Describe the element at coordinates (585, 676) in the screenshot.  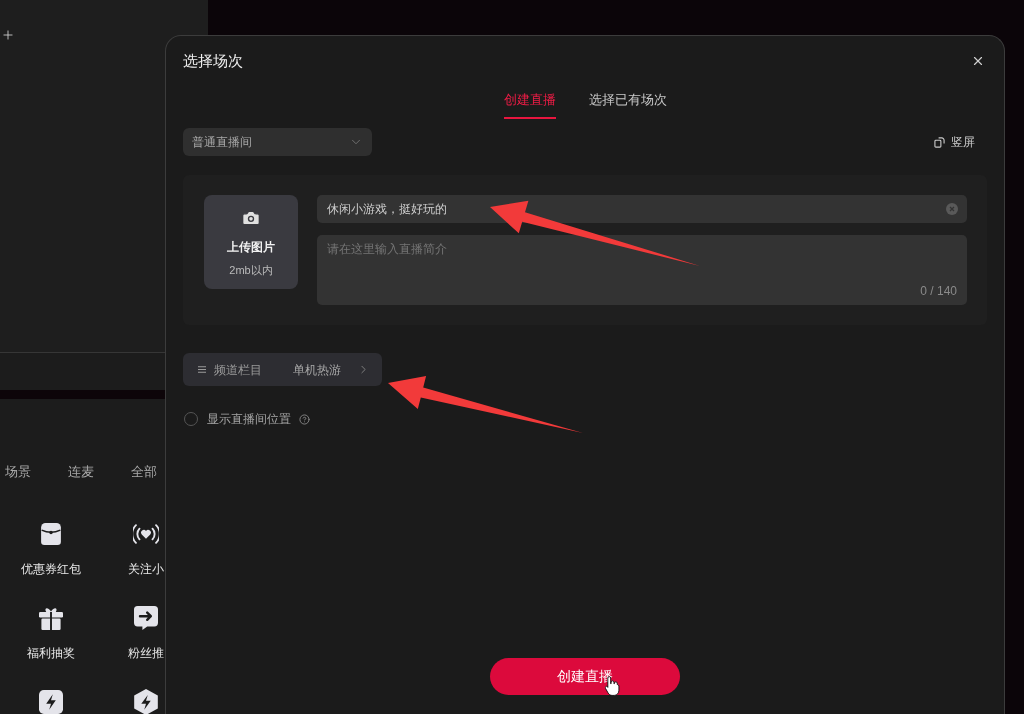
I see `create-live-button: 创建直播` at that location.